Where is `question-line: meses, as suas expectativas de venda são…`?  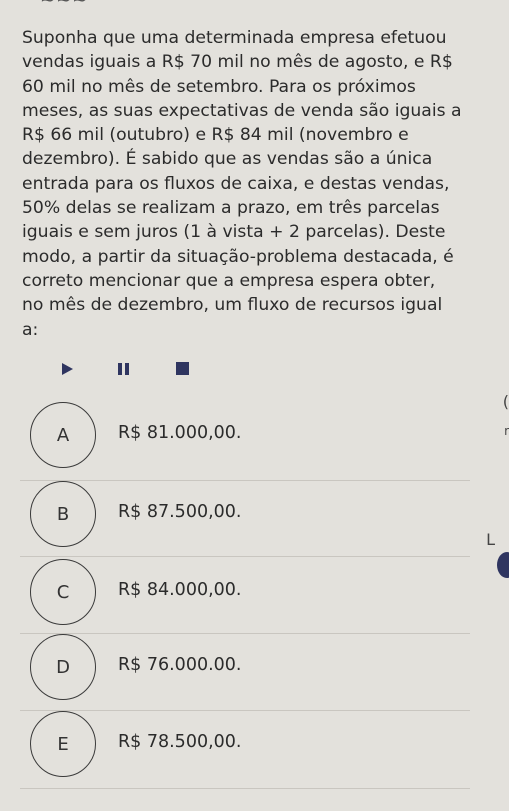
question-line: meses, as suas expectativas de venda são… is located at coordinates (242, 110).